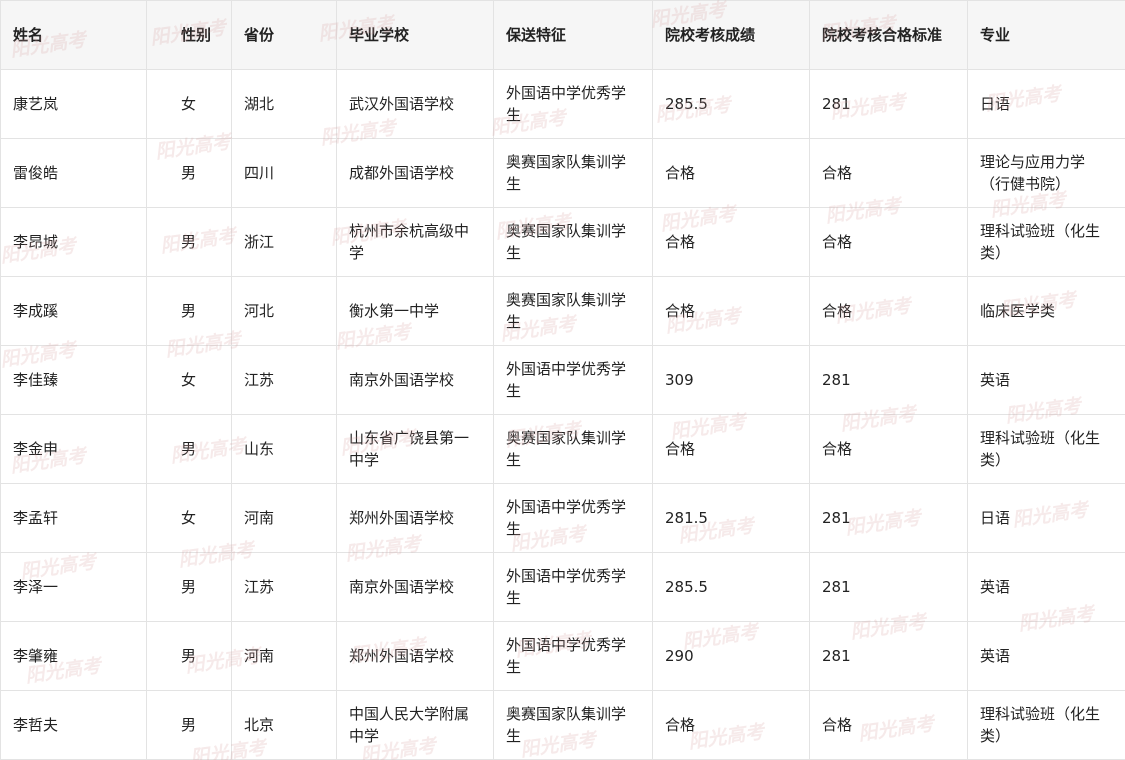  Describe the element at coordinates (731, 380) in the screenshot. I see `cell-exam-score: 309` at that location.